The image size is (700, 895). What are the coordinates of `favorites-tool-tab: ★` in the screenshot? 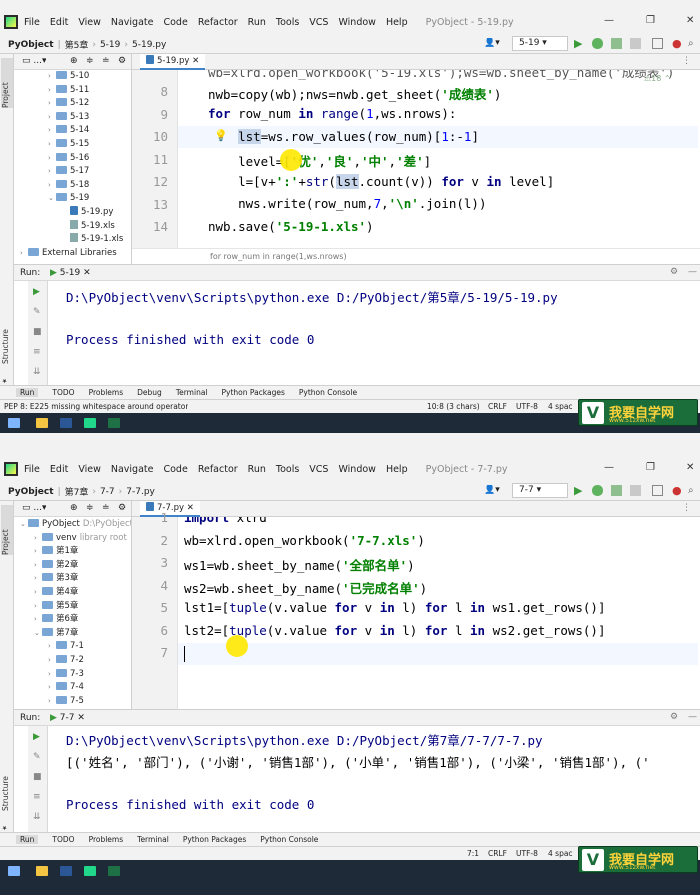 It's located at (7, 824).